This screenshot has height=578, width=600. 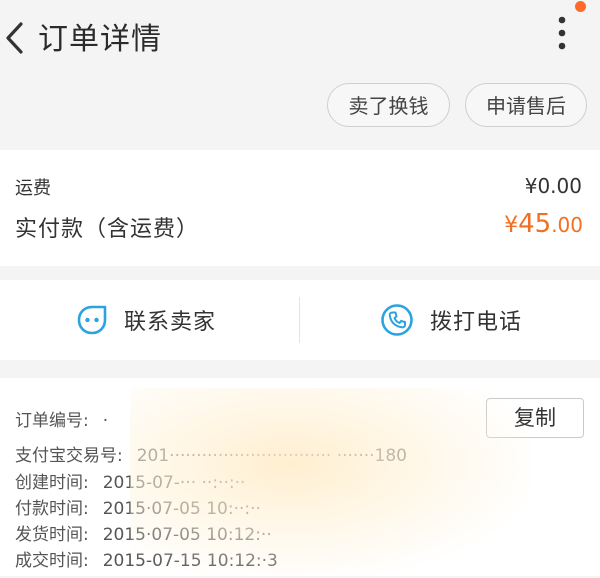 I want to click on order-number-row: 订单编号: ·, so click(x=61, y=418).